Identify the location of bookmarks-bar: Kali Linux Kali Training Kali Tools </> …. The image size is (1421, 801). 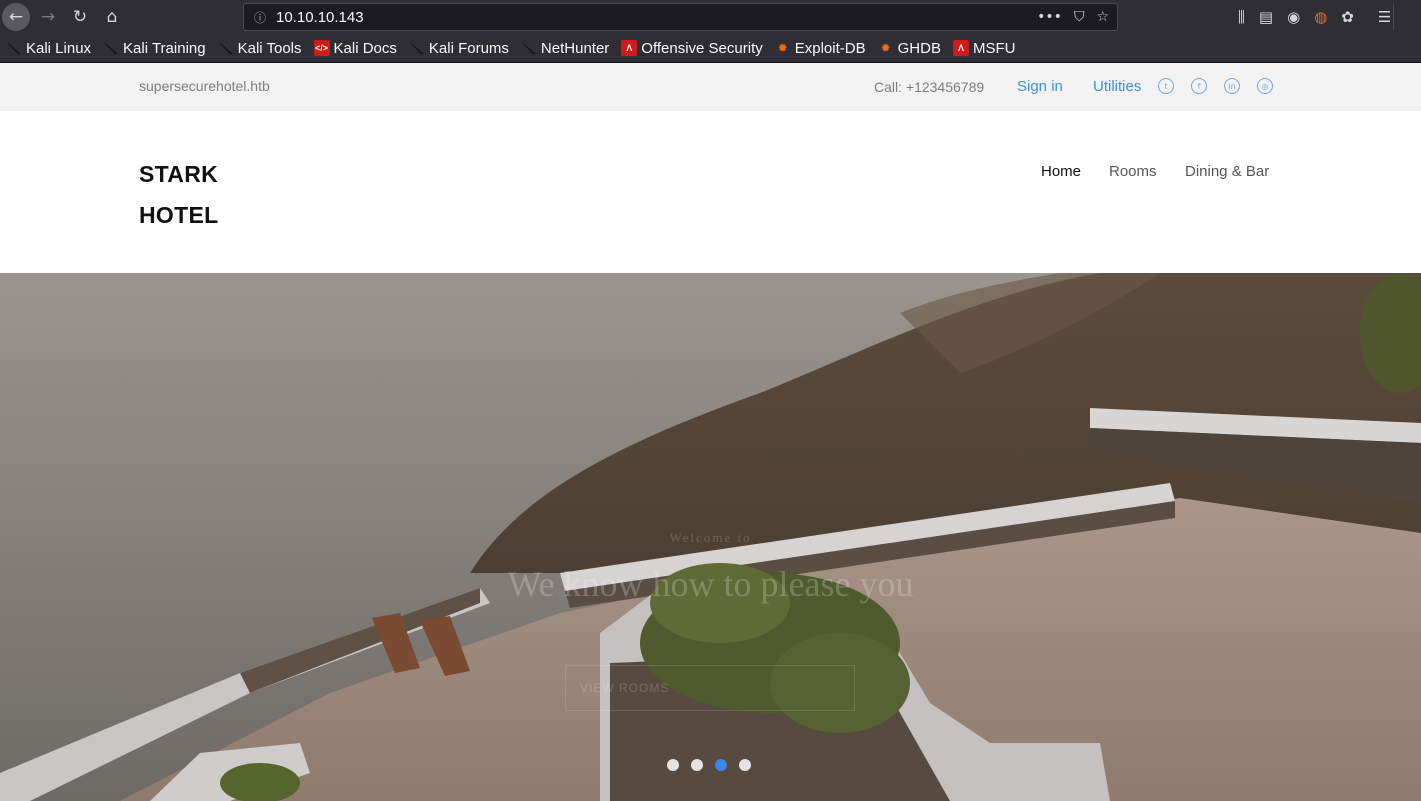
(710, 48).